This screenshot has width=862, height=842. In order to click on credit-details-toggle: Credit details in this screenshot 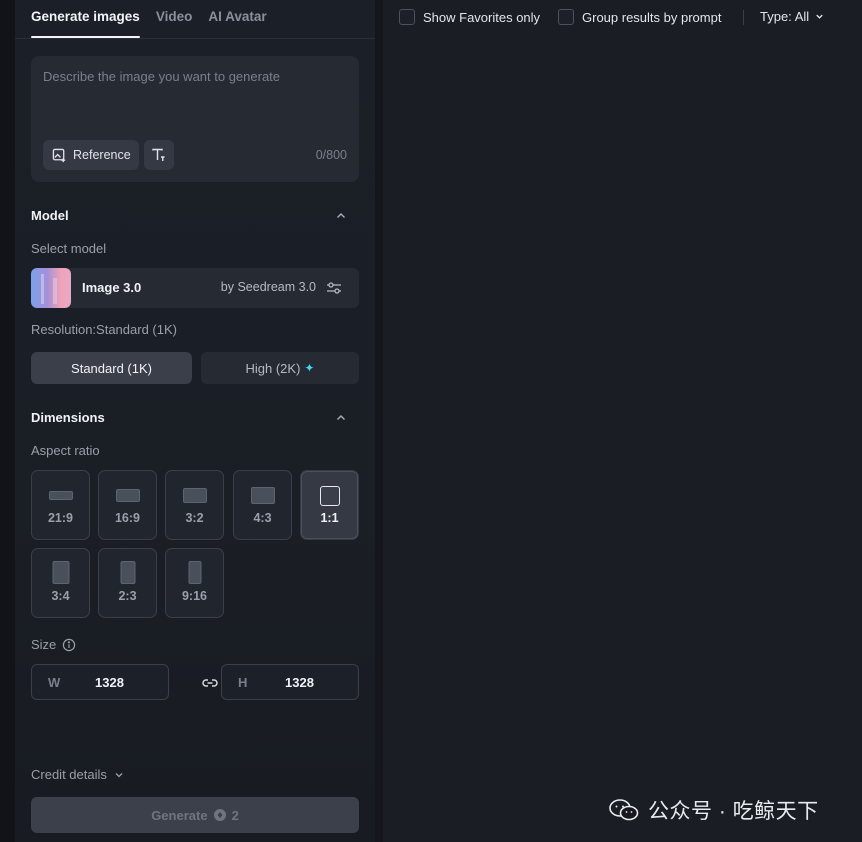, I will do `click(78, 774)`.